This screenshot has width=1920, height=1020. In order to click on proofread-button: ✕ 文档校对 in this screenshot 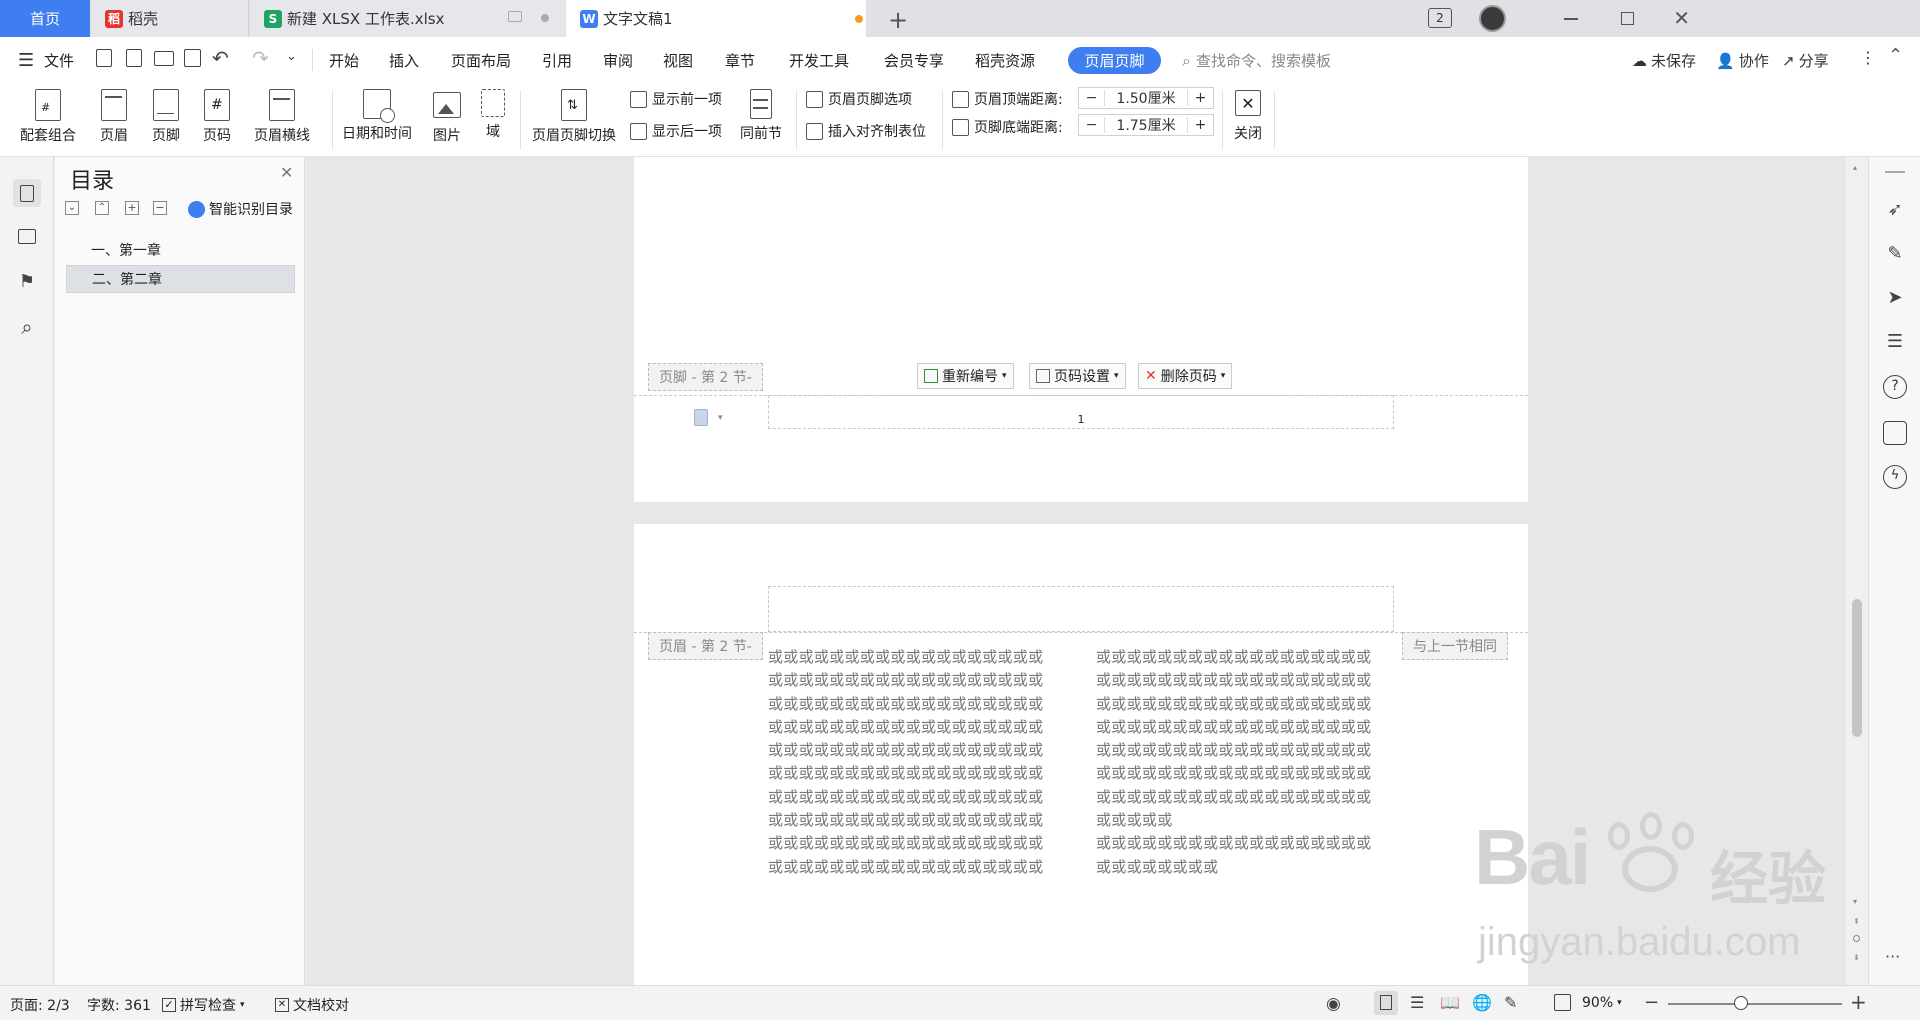, I will do `click(312, 1005)`.